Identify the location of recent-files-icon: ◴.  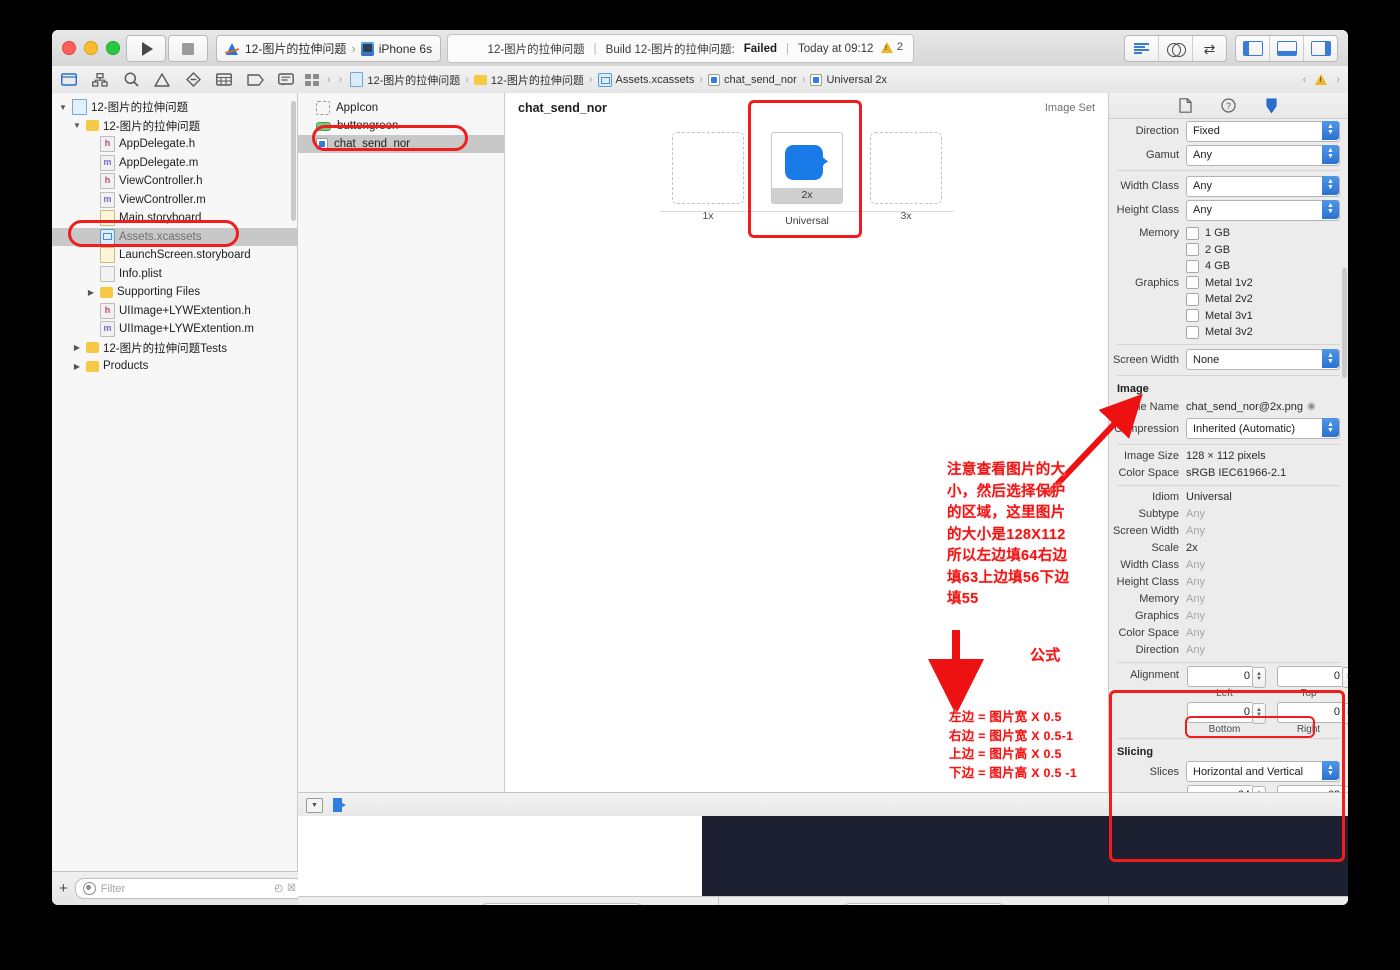
(278, 888).